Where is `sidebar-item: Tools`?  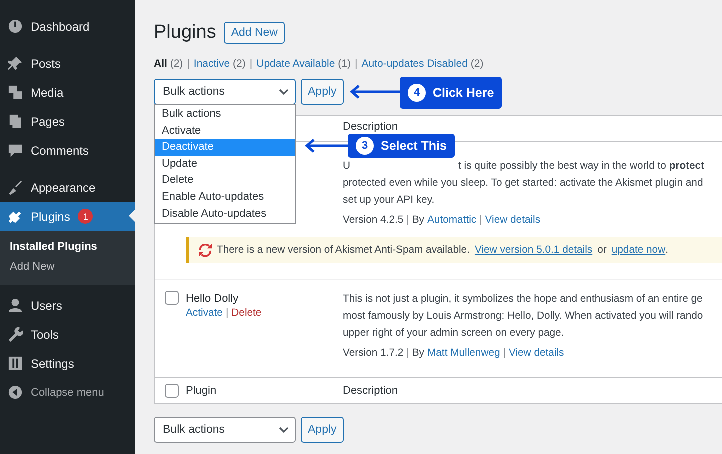 sidebar-item: Tools is located at coordinates (67, 334).